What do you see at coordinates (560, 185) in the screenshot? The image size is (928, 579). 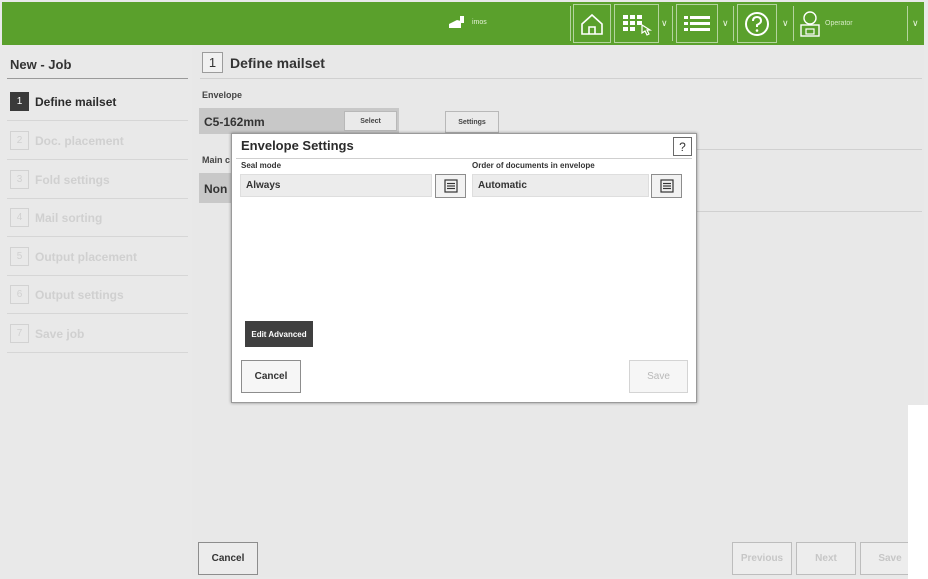 I see `document-order-field: Automatic` at bounding box center [560, 185].